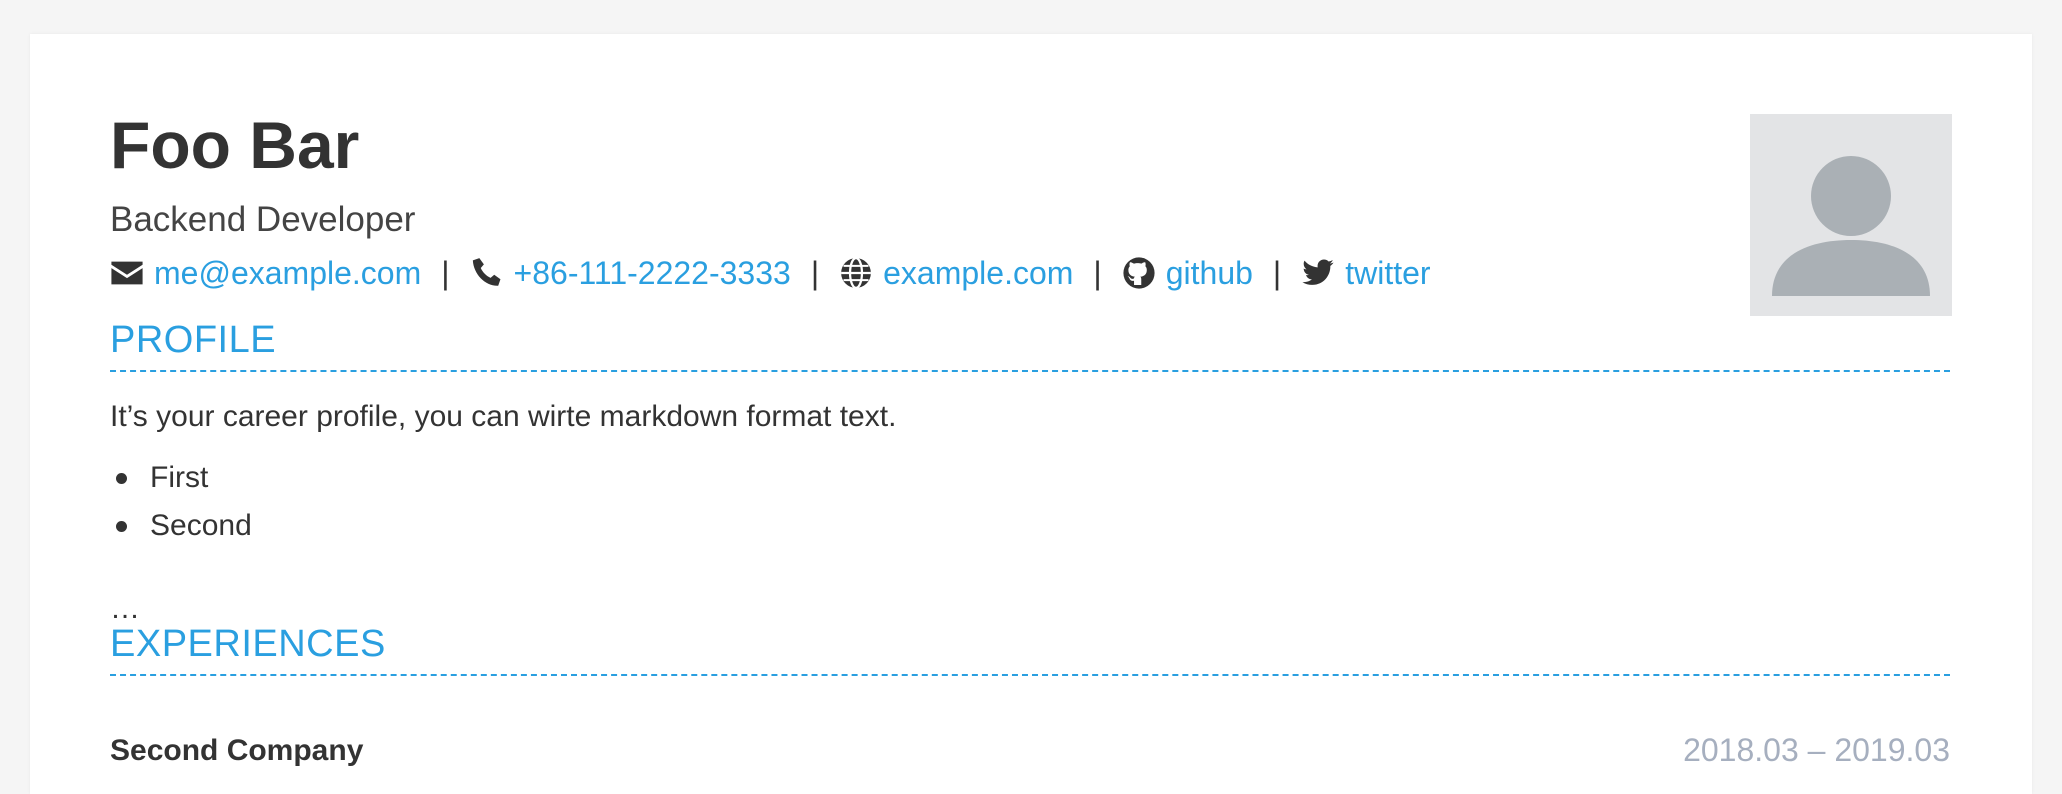 This screenshot has width=2062, height=794. I want to click on github-label: github, so click(1209, 273).